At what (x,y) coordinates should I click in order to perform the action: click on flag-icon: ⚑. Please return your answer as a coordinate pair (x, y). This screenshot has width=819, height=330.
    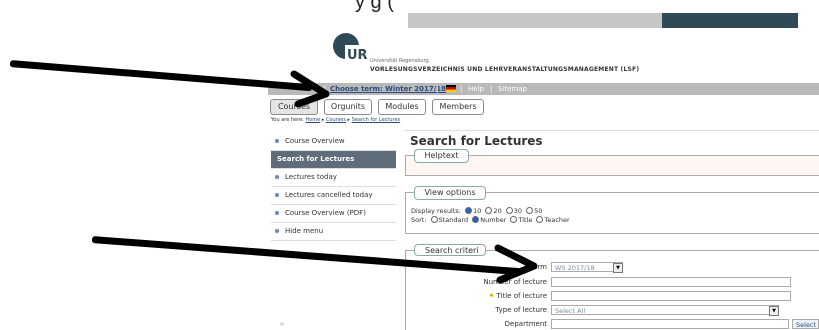
    Looking at the image, I should click on (491, 296).